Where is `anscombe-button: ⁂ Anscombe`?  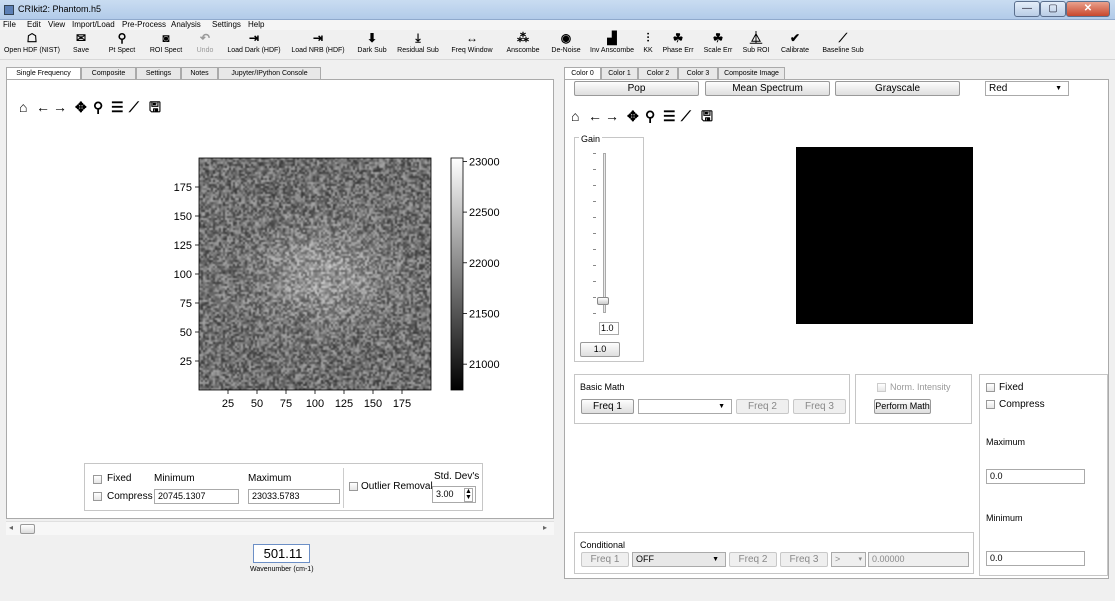 anscombe-button: ⁂ Anscombe is located at coordinates (523, 45).